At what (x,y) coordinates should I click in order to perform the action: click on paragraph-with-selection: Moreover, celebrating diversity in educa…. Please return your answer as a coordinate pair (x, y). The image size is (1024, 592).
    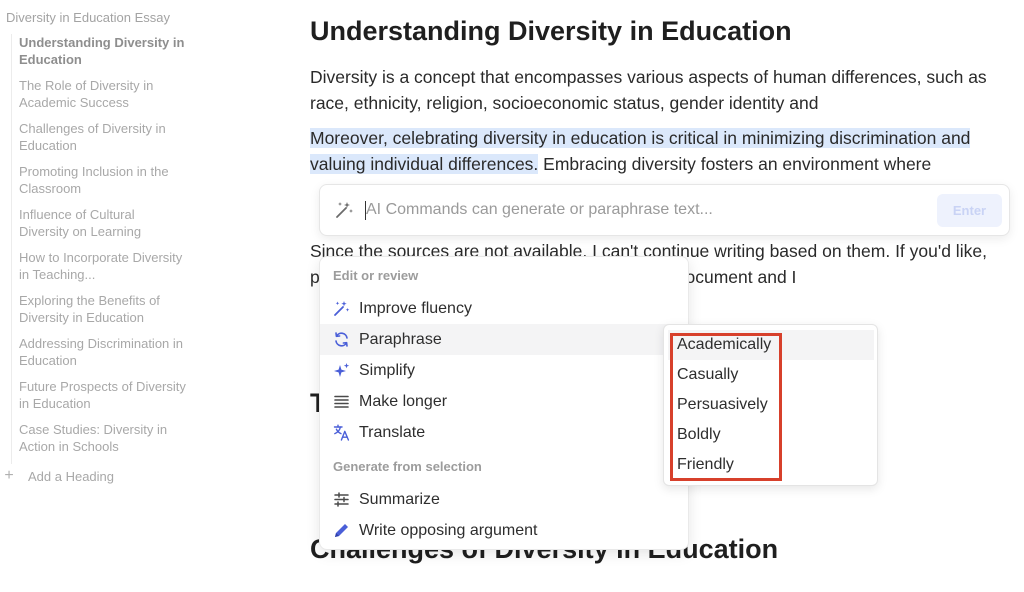
    Looking at the image, I should click on (658, 151).